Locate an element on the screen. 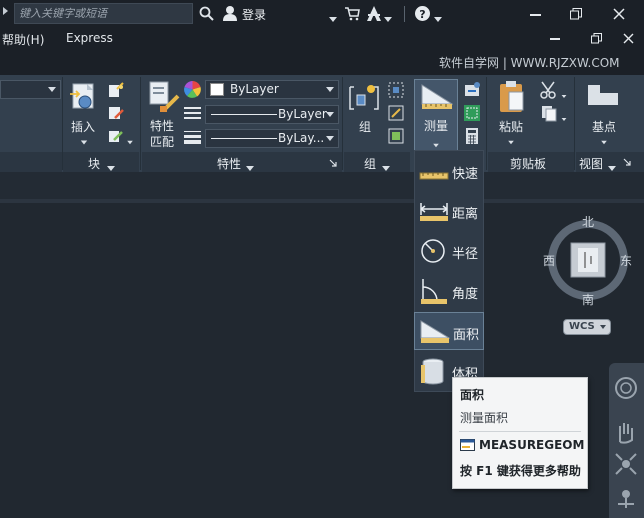 The height and width of the screenshot is (518, 644). area-icon is located at coordinates (435, 331).